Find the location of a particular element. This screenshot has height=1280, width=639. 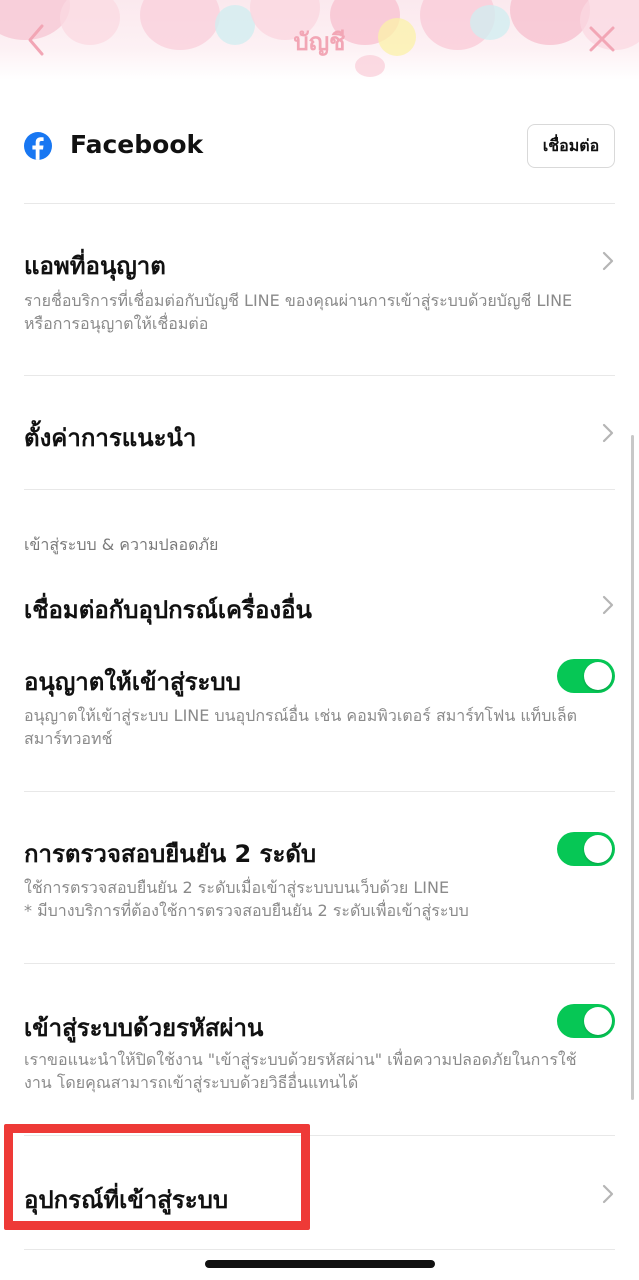

close-button is located at coordinates (602, 39).